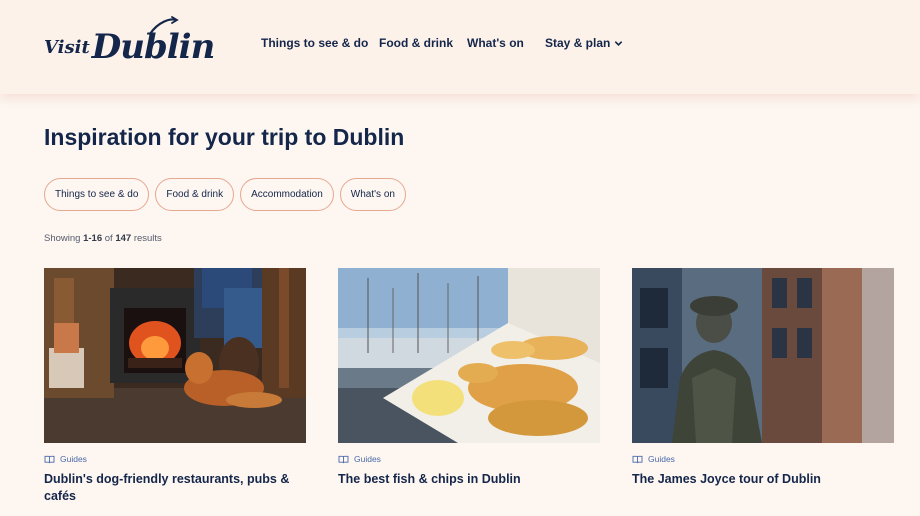  I want to click on results-count: Showing 1-16 of 147 results, so click(103, 238).